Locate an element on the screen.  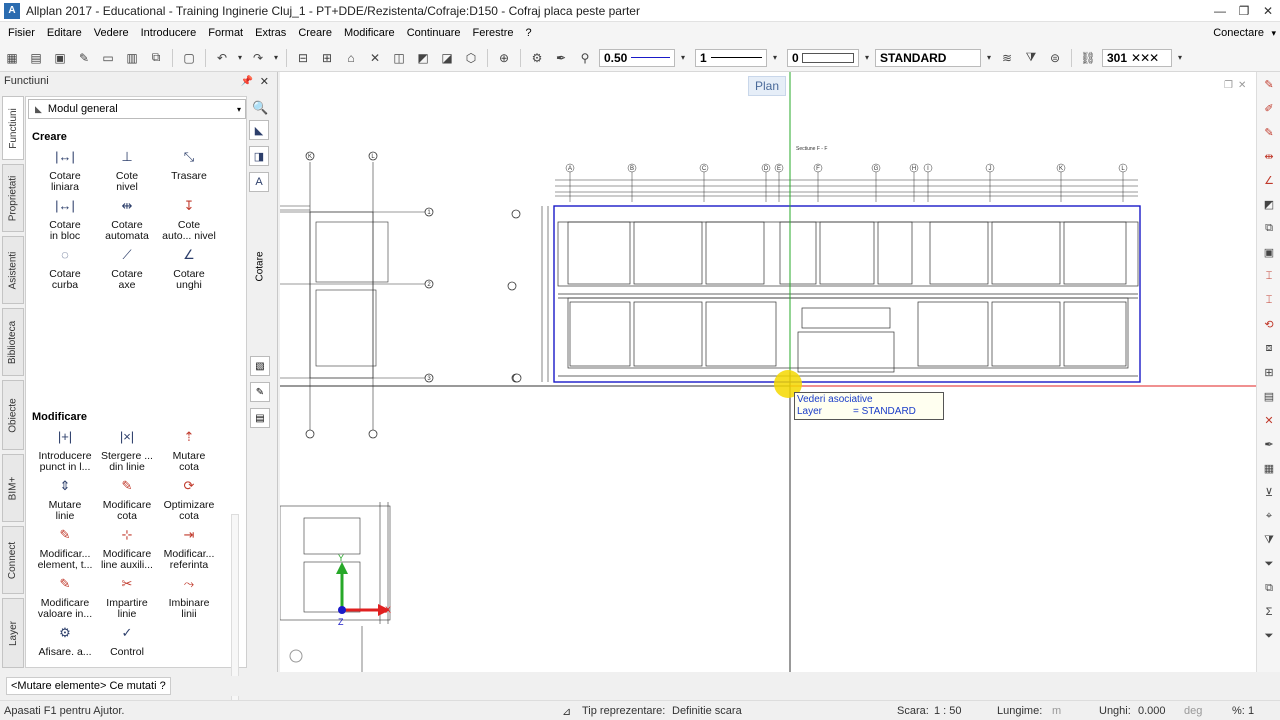
open-project-icon: ▦ is located at coordinates (12, 58).